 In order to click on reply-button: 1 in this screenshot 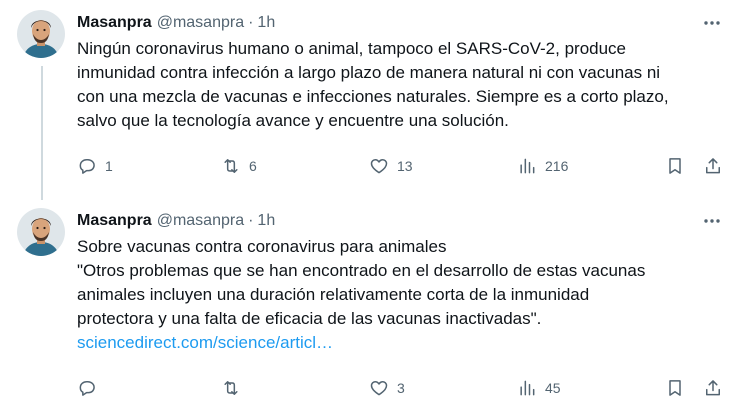, I will do `click(95, 166)`.